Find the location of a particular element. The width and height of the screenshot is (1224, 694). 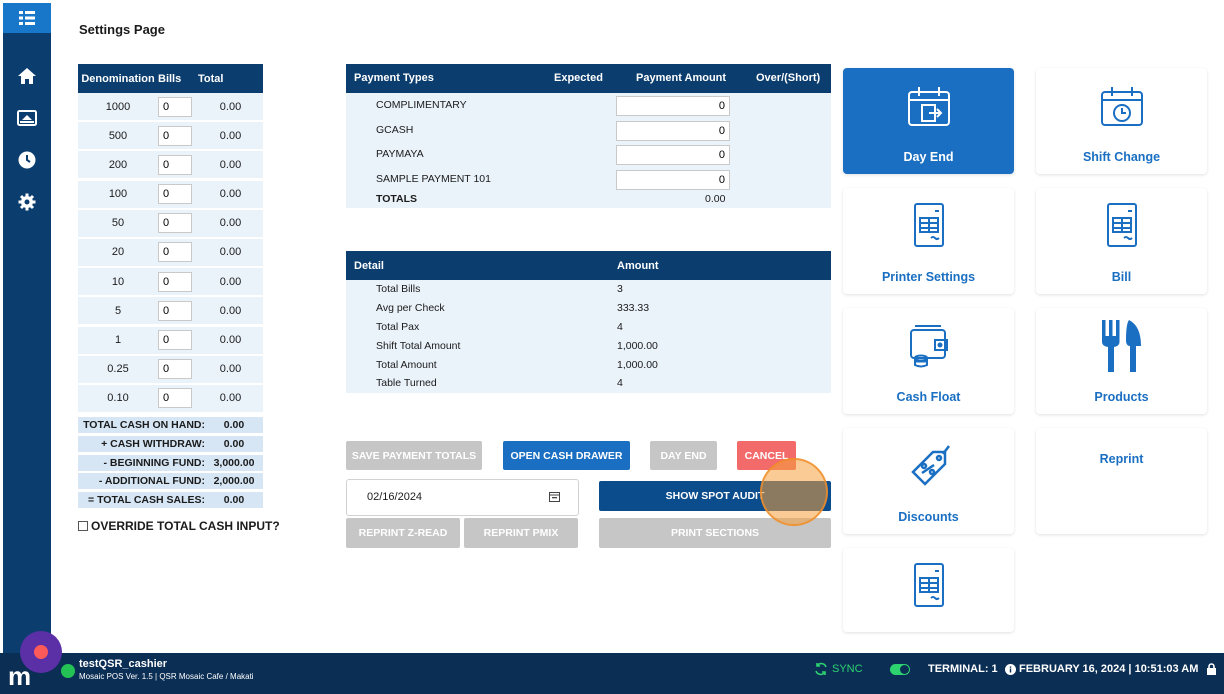

override-total-cash: OVERRIDE TOTAL CASH INPUT? is located at coordinates (179, 526).